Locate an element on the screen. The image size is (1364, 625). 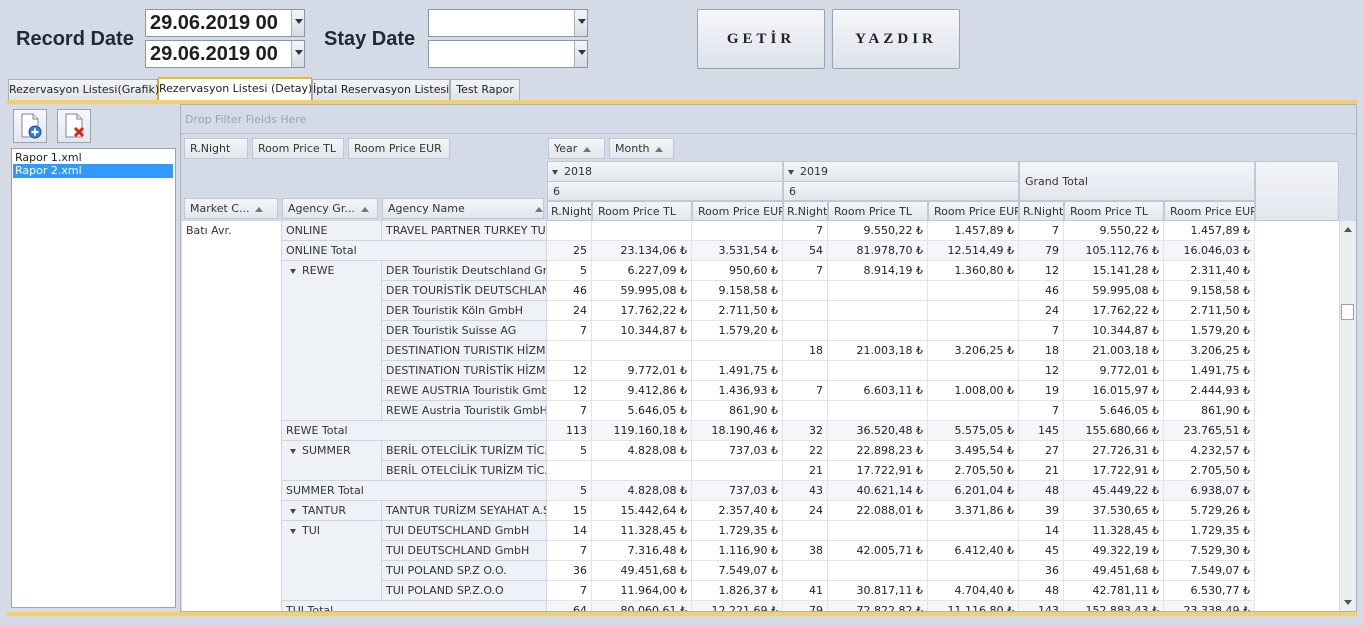
data-cell: 1.008,00 ₺ is located at coordinates (973, 391).